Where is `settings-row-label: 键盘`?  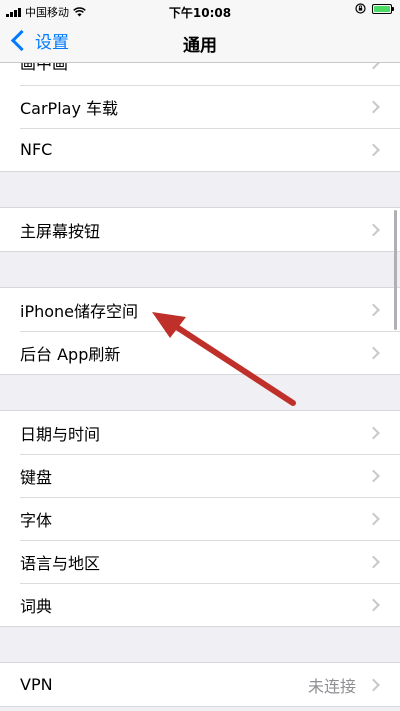
settings-row-label: 键盘 is located at coordinates (36, 477).